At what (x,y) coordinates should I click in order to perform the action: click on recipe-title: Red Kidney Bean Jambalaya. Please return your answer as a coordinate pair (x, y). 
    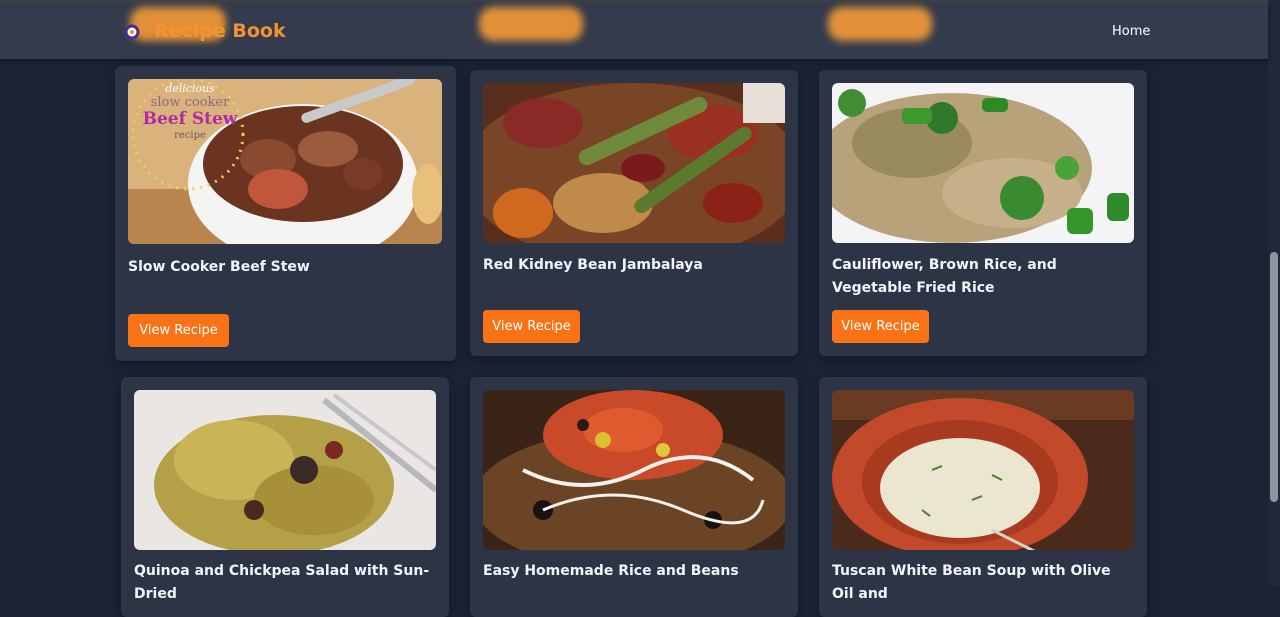
    Looking at the image, I should click on (593, 265).